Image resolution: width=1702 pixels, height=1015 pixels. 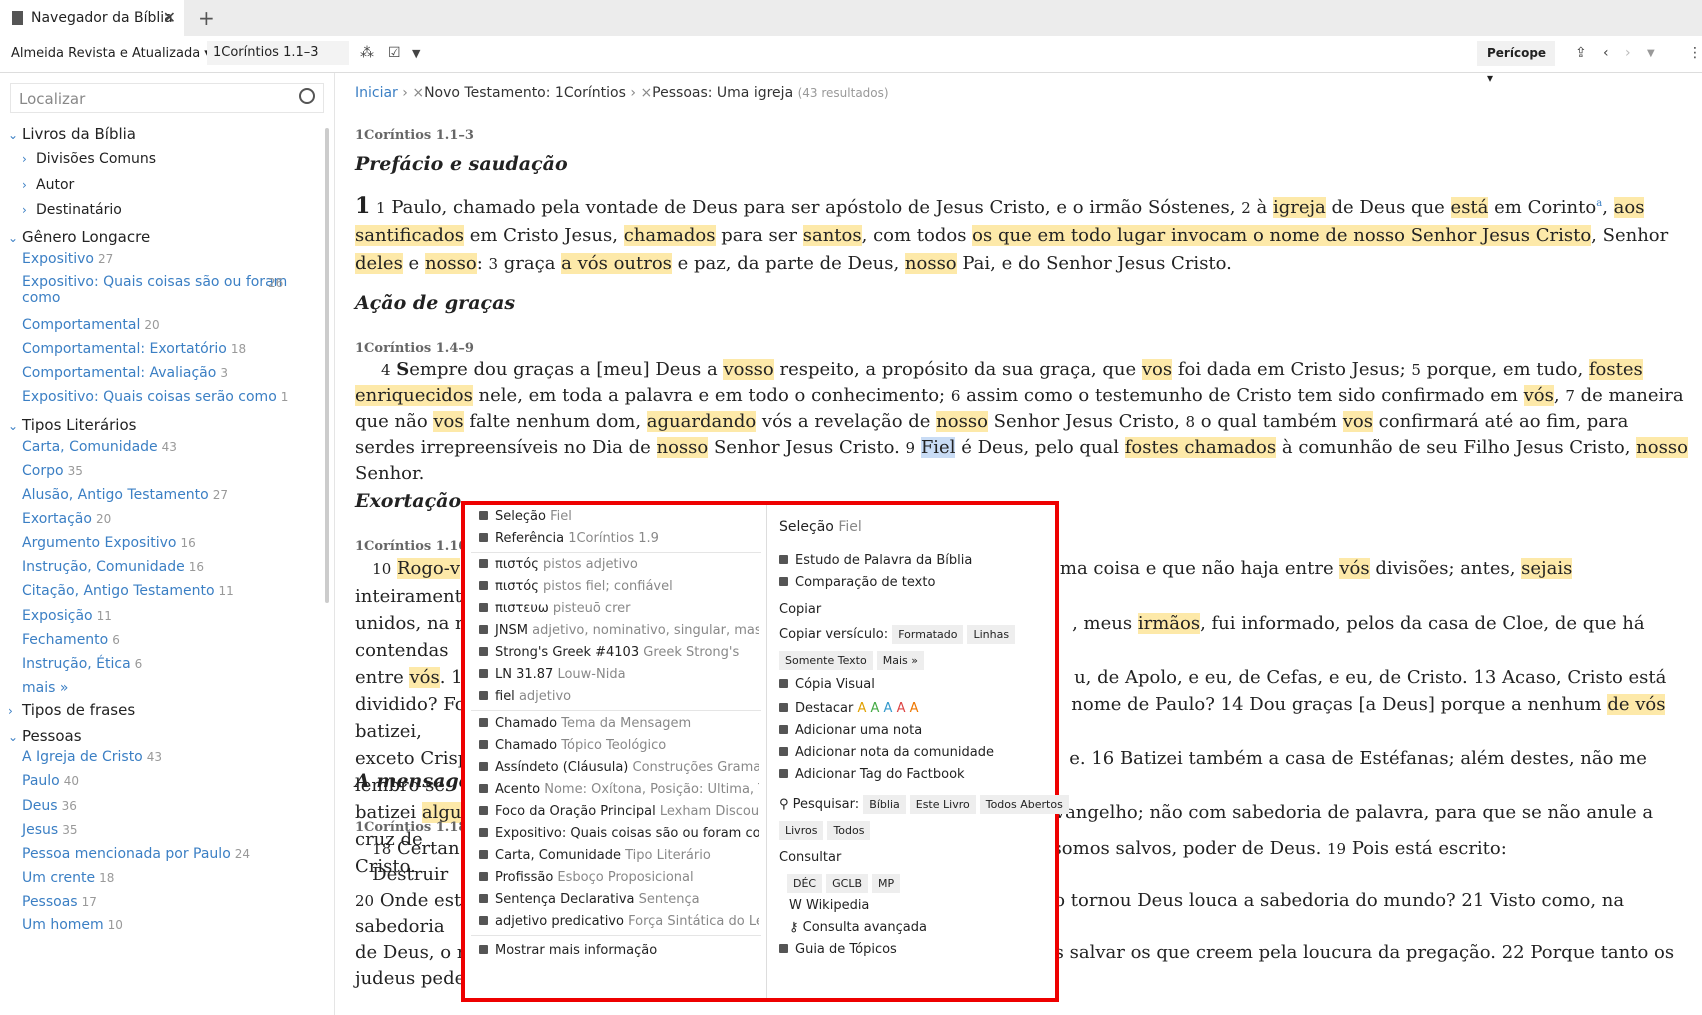 I want to click on search-icon, so click(x=307, y=96).